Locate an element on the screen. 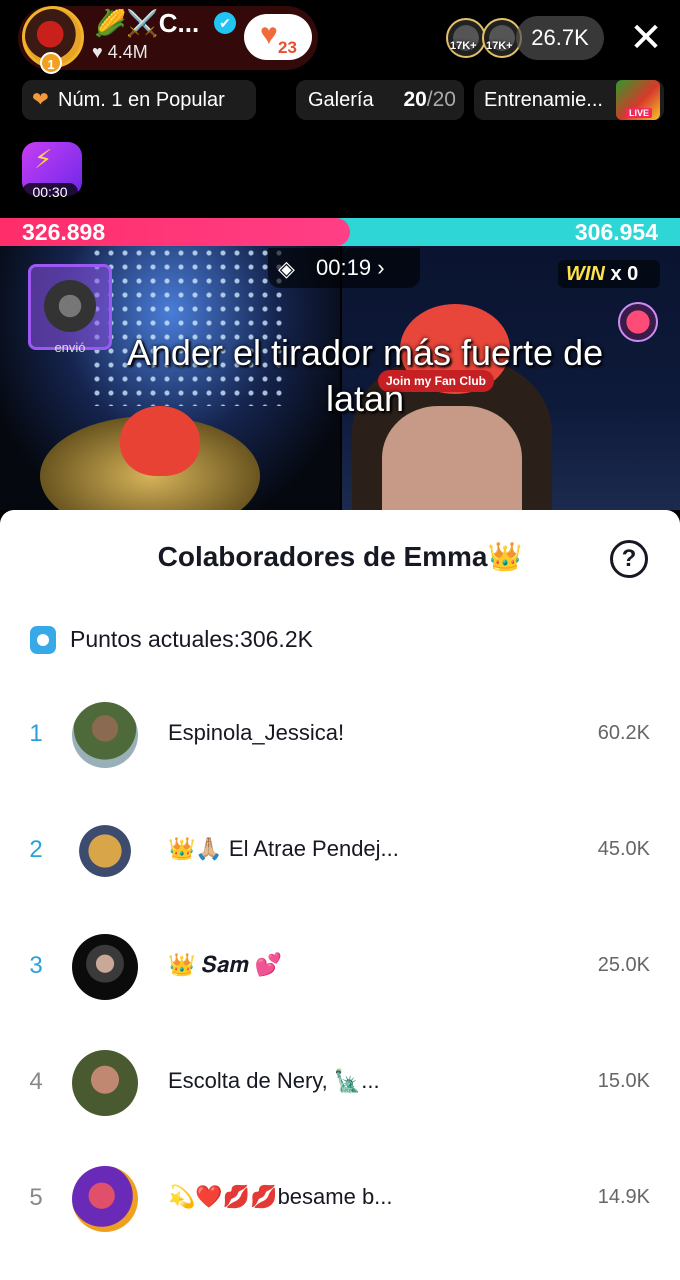 This screenshot has width=680, height=1280. win-streak-badge: WIN x 0 is located at coordinates (609, 274).